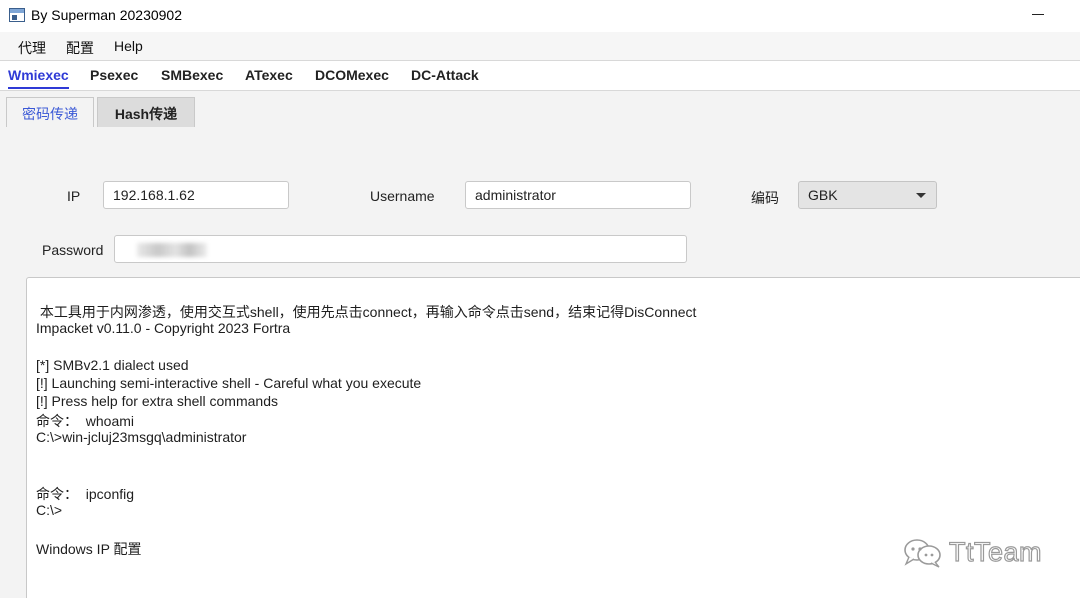  I want to click on tab-password-pass: 密码传递, so click(50, 112).